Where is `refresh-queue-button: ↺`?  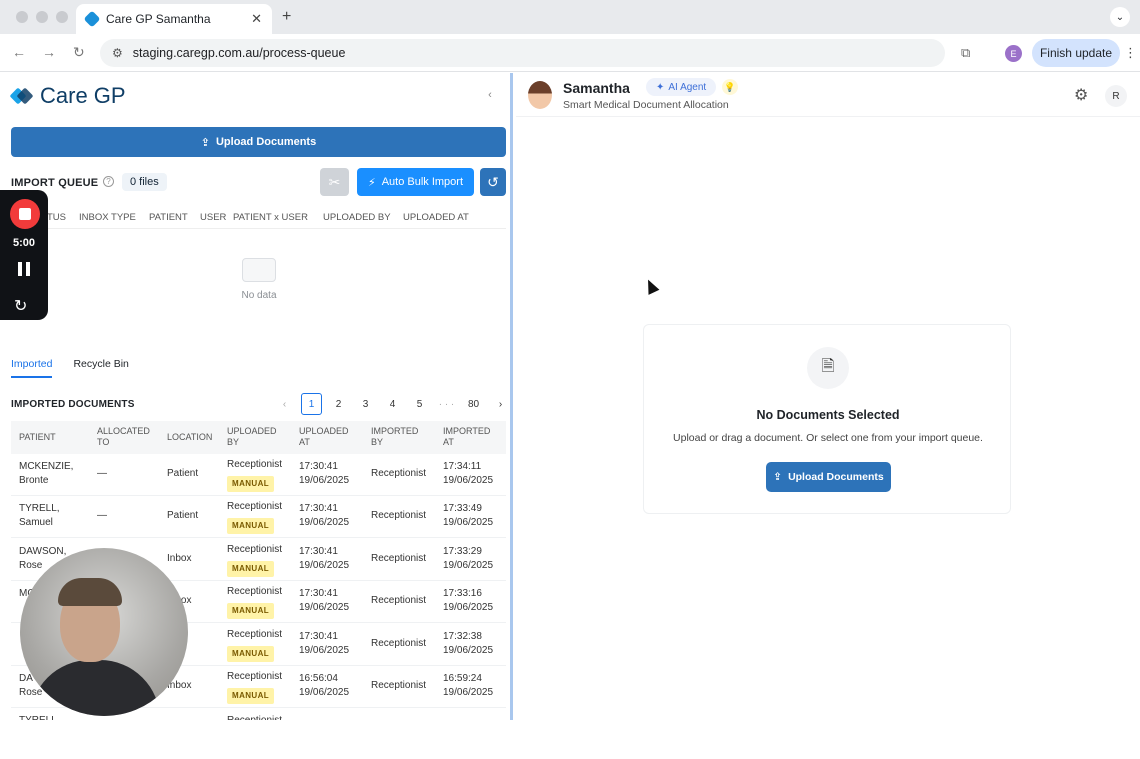
refresh-queue-button: ↺ is located at coordinates (493, 182).